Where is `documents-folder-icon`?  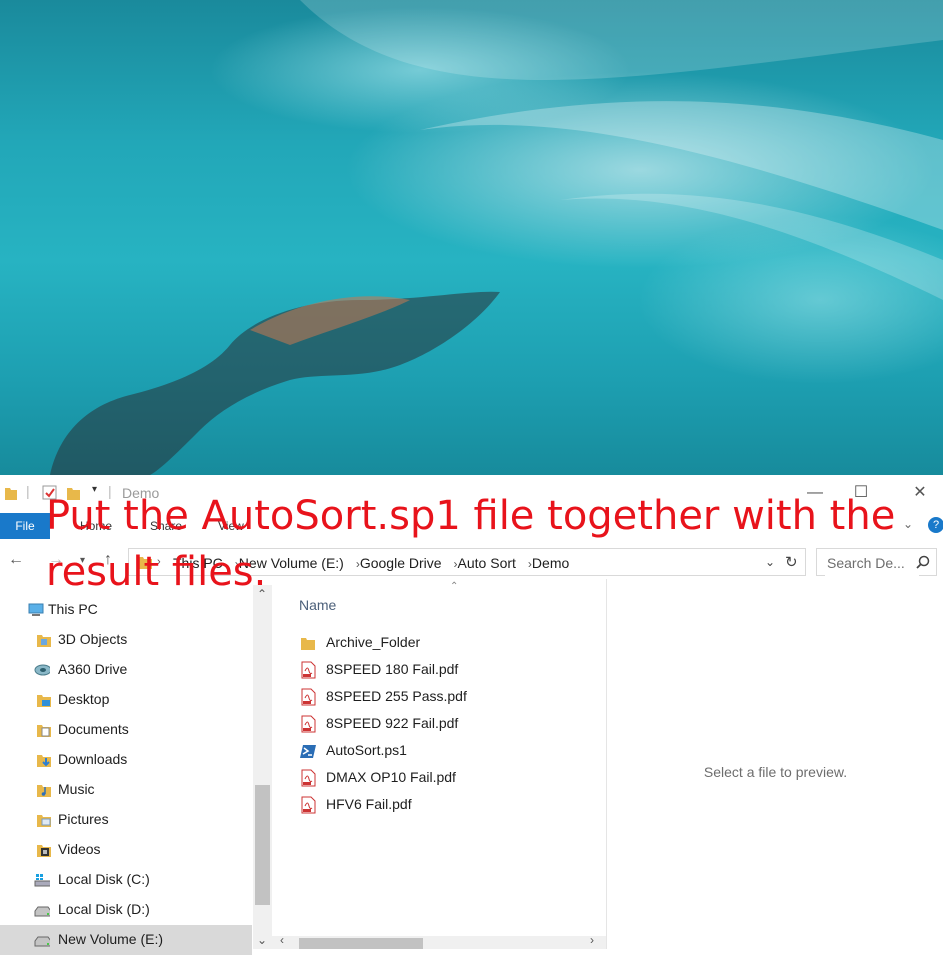 documents-folder-icon is located at coordinates (44, 731).